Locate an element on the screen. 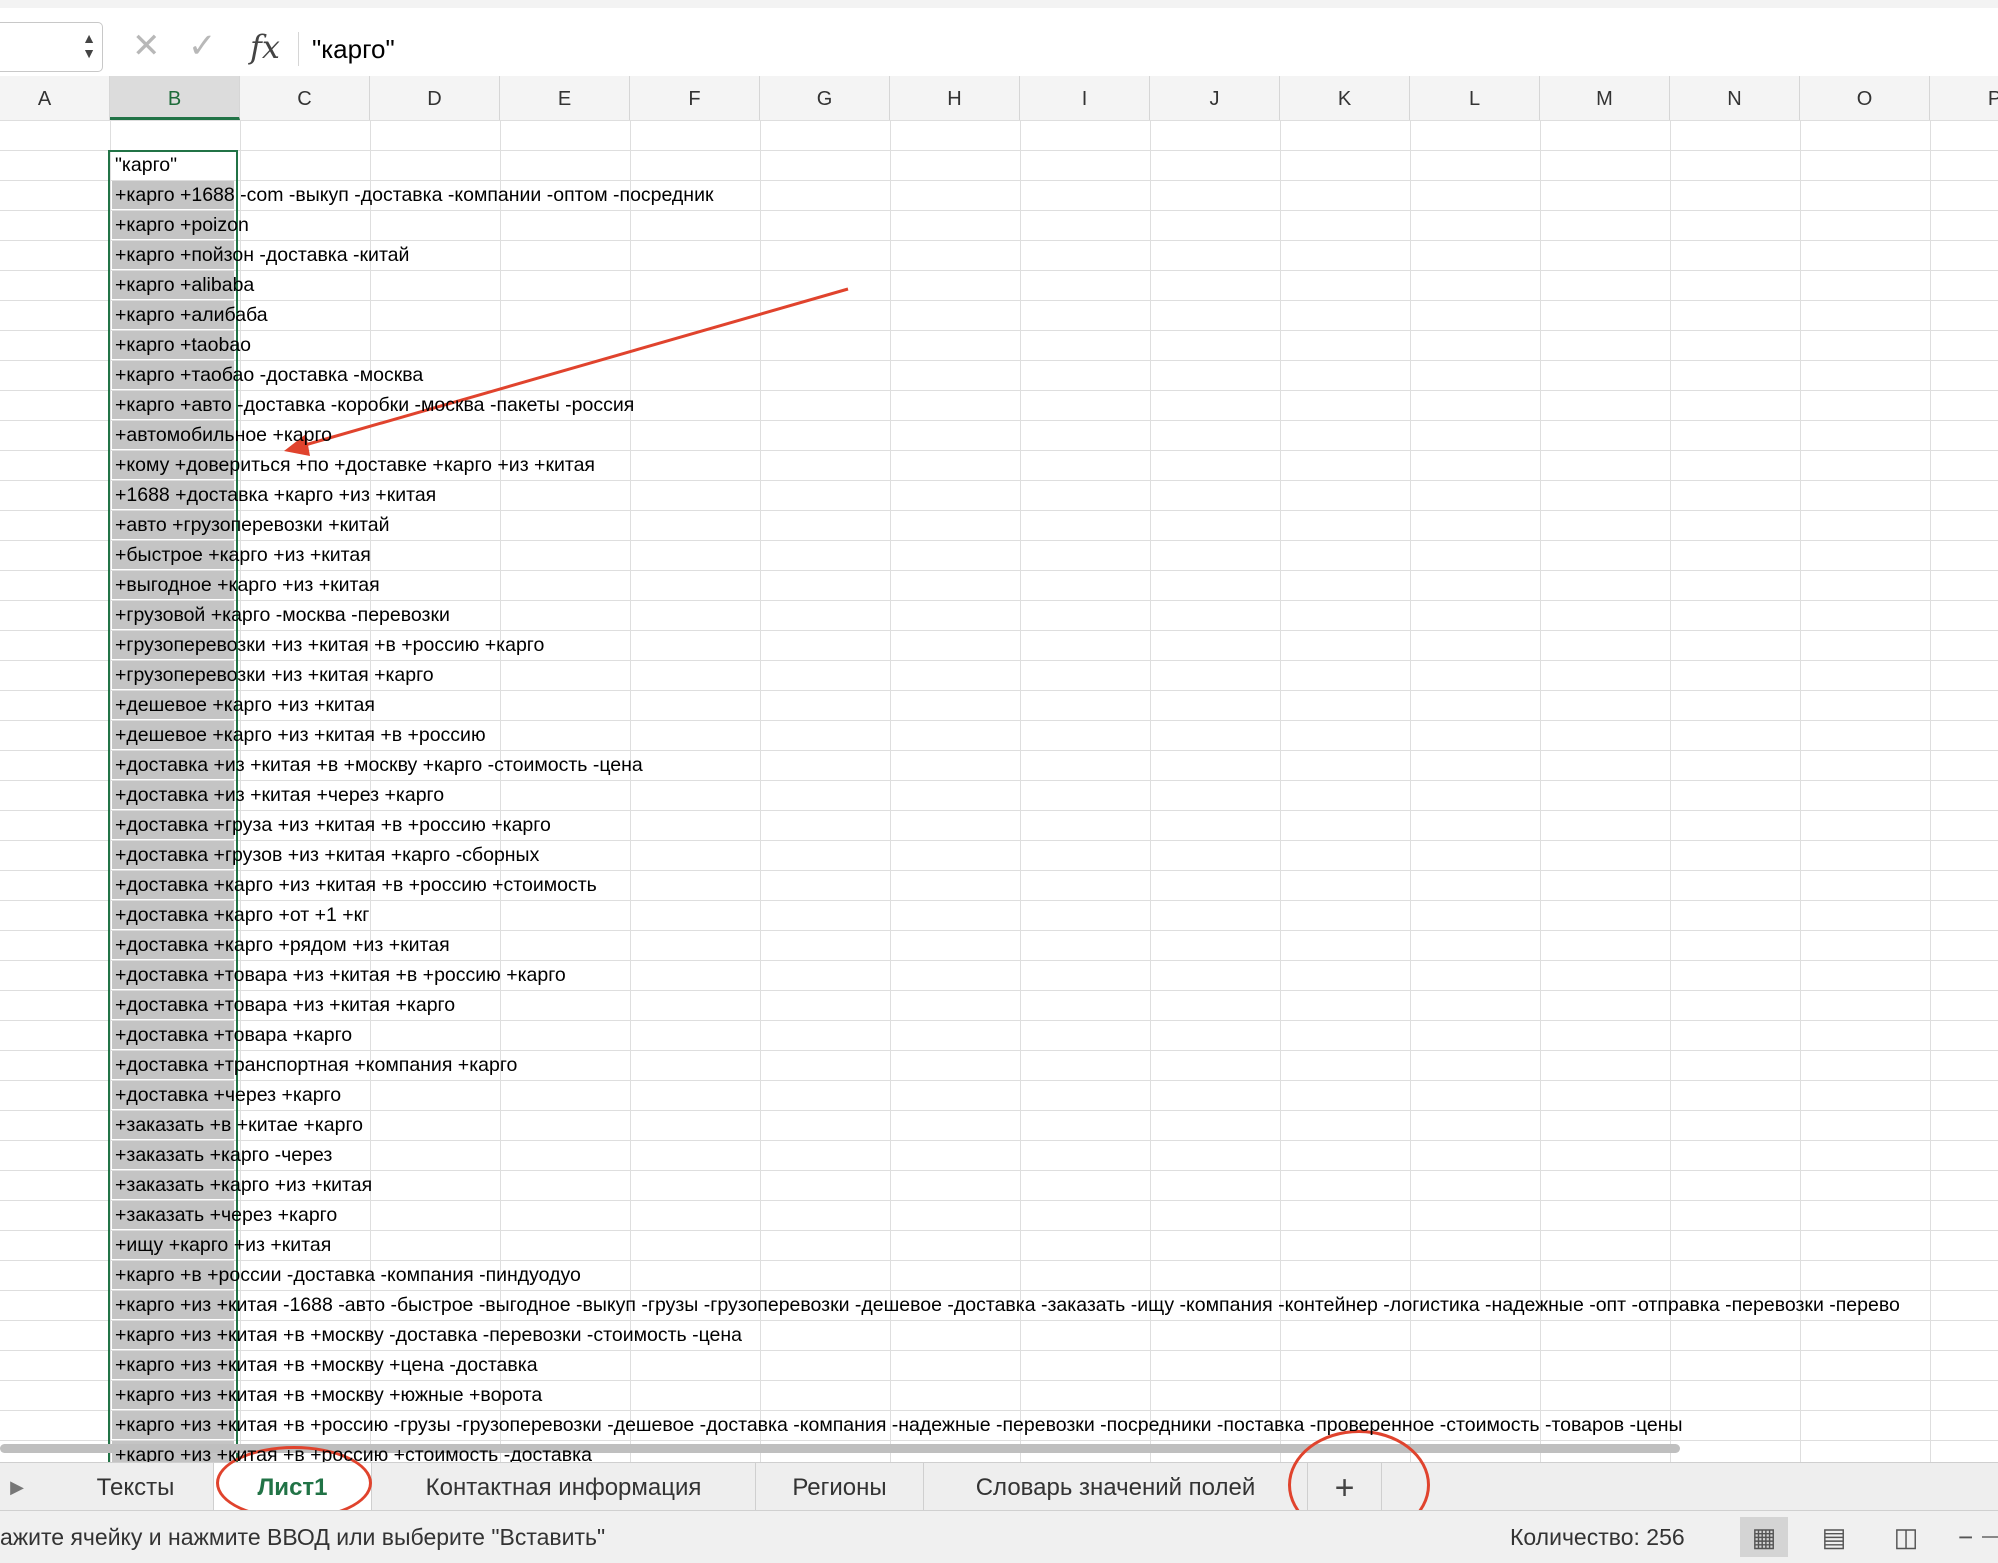 This screenshot has width=1998, height=1563. fx-icon: fx is located at coordinates (265, 47).